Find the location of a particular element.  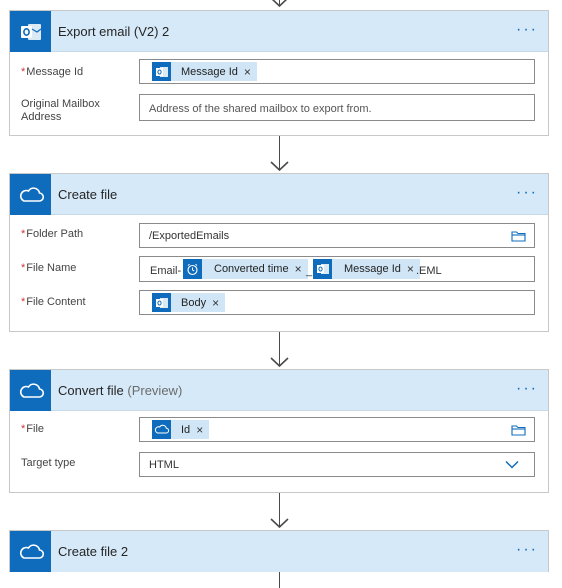

card-title: Create file is located at coordinates (88, 194).